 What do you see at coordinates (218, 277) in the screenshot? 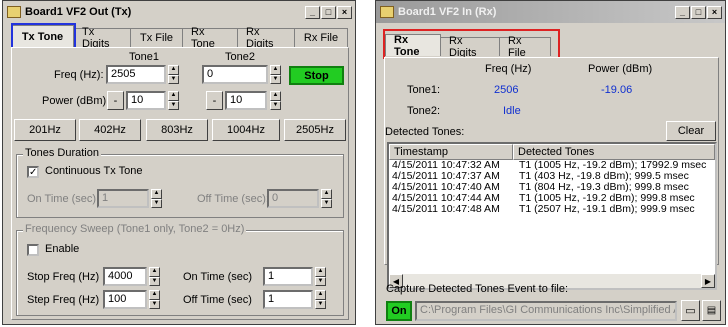
I see `sweep-on-time-label: On Time (sec)` at bounding box center [218, 277].